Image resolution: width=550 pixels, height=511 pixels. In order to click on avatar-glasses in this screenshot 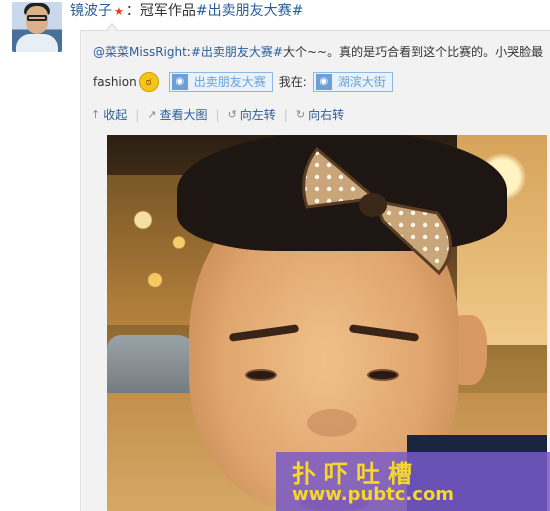, I will do `click(37, 18)`.